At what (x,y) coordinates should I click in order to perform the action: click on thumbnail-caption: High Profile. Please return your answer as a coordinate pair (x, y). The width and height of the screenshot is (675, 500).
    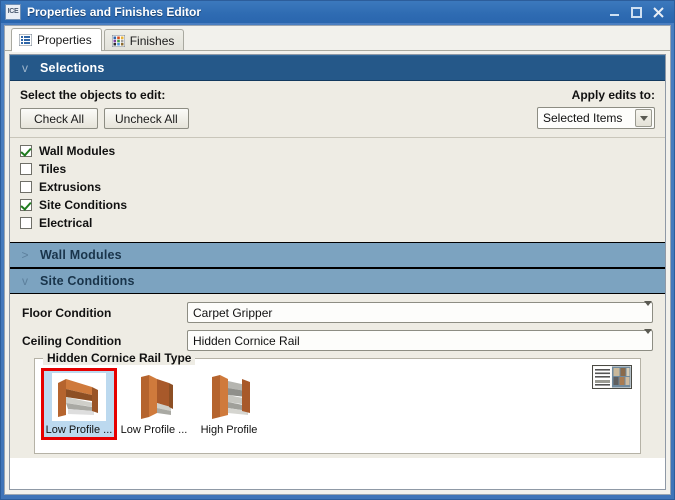
    Looking at the image, I should click on (229, 430).